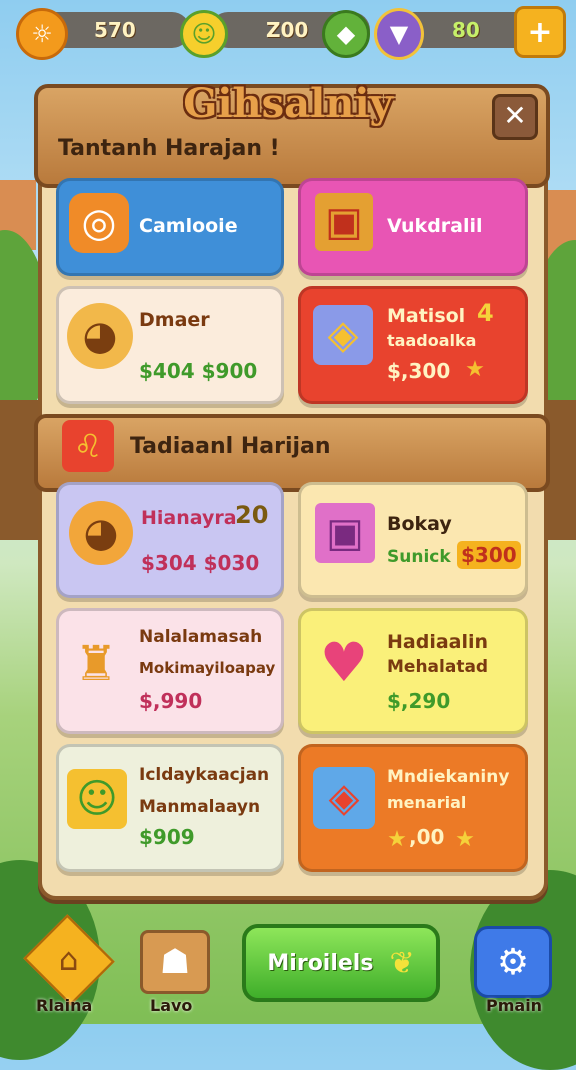 Image resolution: width=576 pixels, height=1070 pixels. What do you see at coordinates (438, 667) in the screenshot?
I see `card-subtitle: Mehalatad` at bounding box center [438, 667].